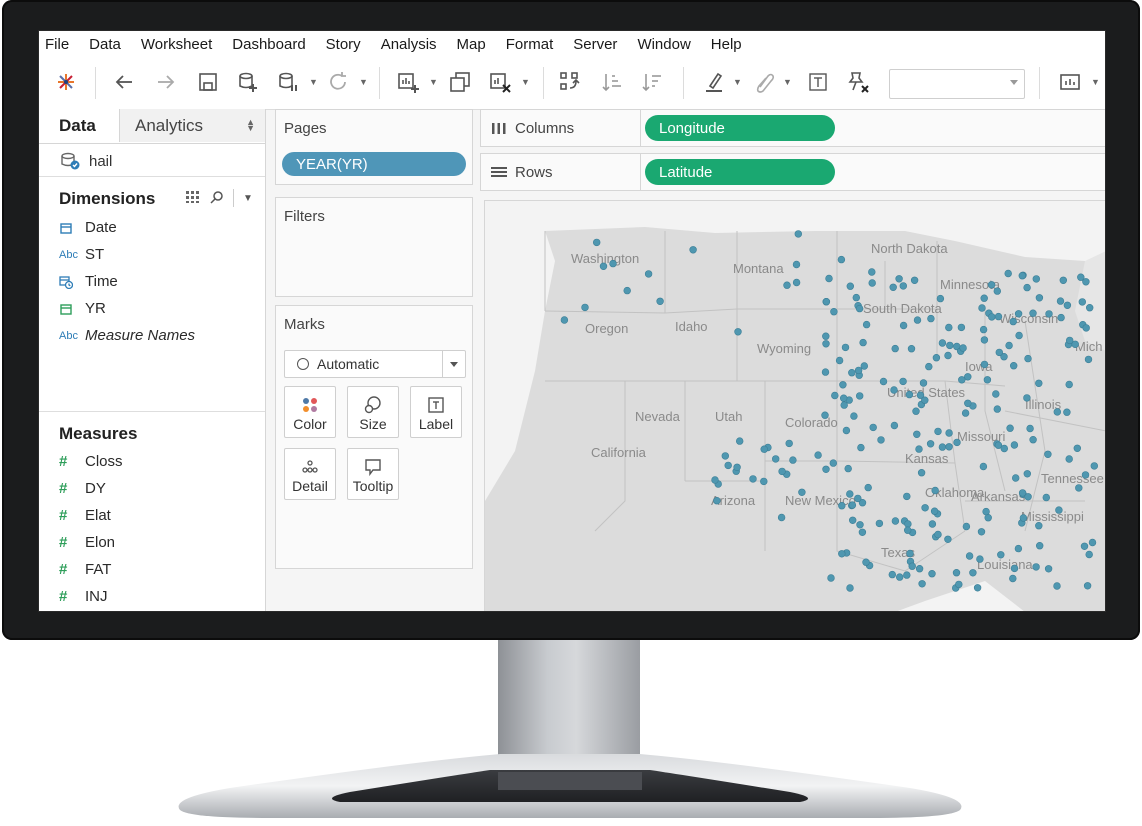  What do you see at coordinates (310, 412) in the screenshot?
I see `color-button: Color` at bounding box center [310, 412].